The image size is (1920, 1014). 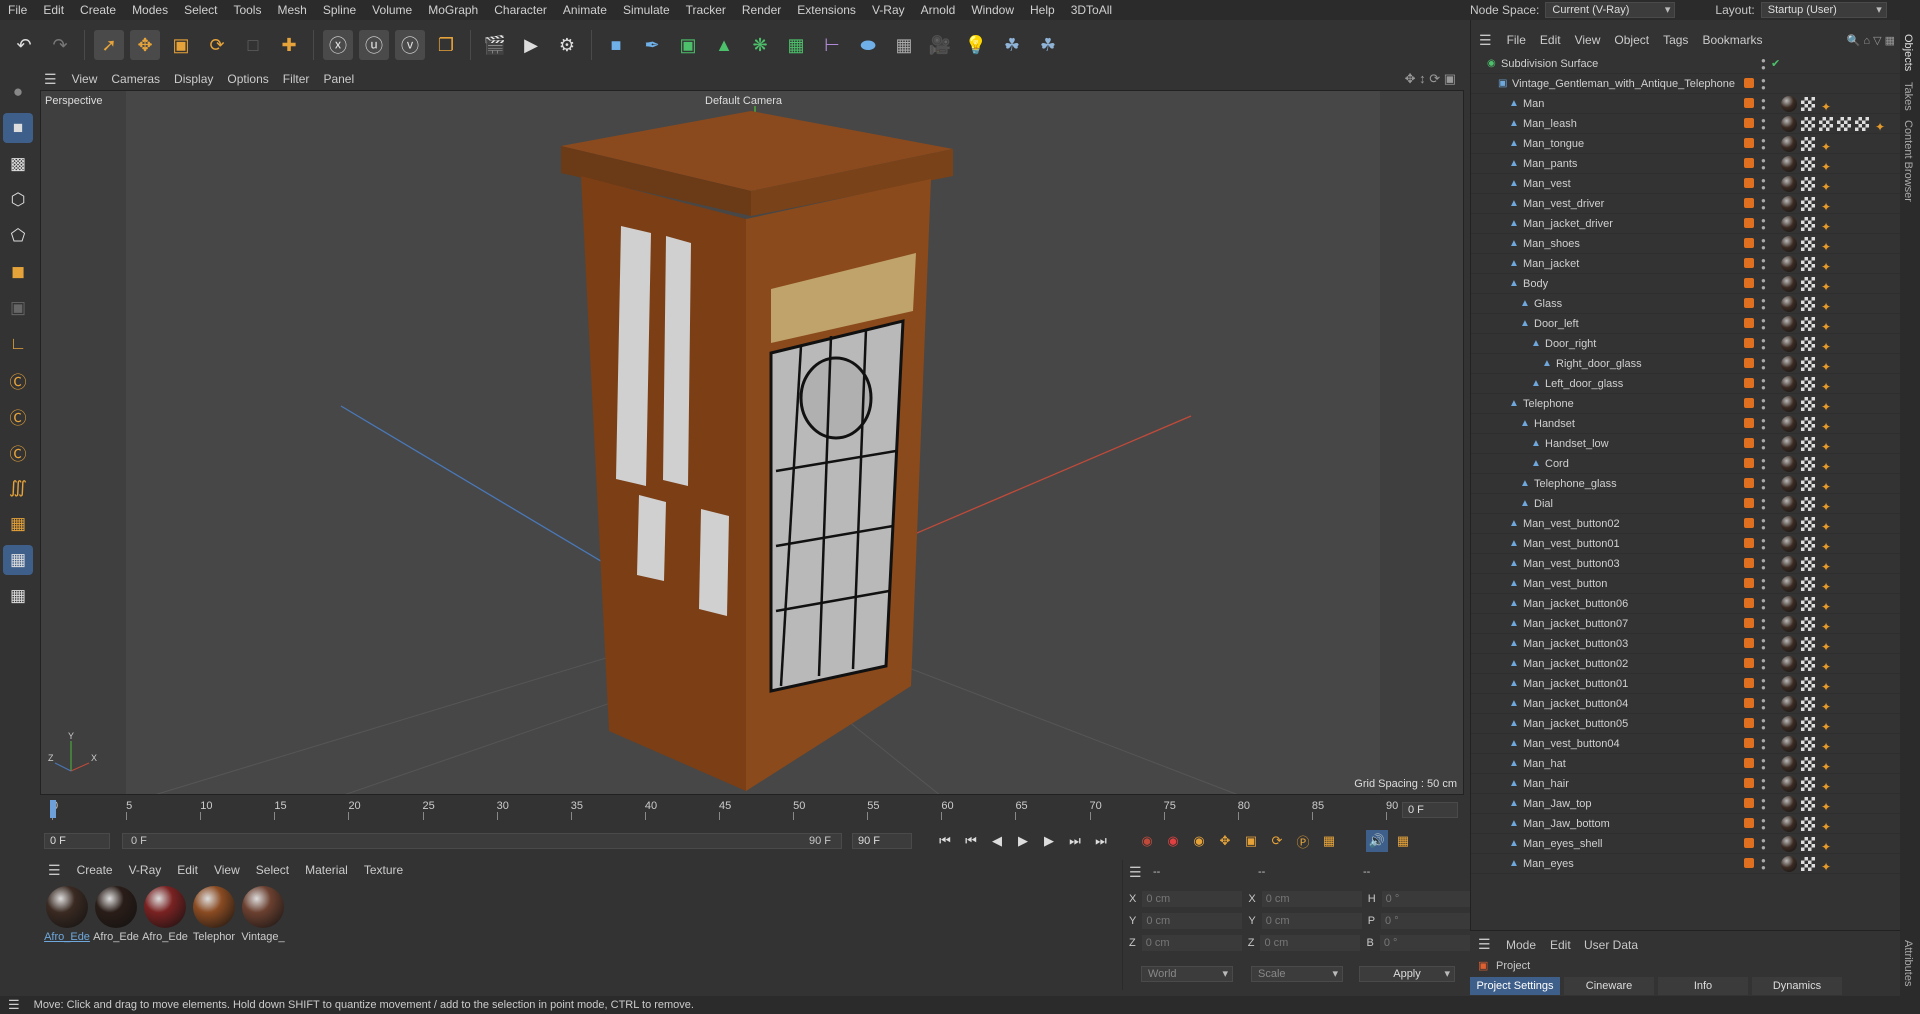 What do you see at coordinates (1611, 945) in the screenshot?
I see `attr-menu-user-data: User Data` at bounding box center [1611, 945].